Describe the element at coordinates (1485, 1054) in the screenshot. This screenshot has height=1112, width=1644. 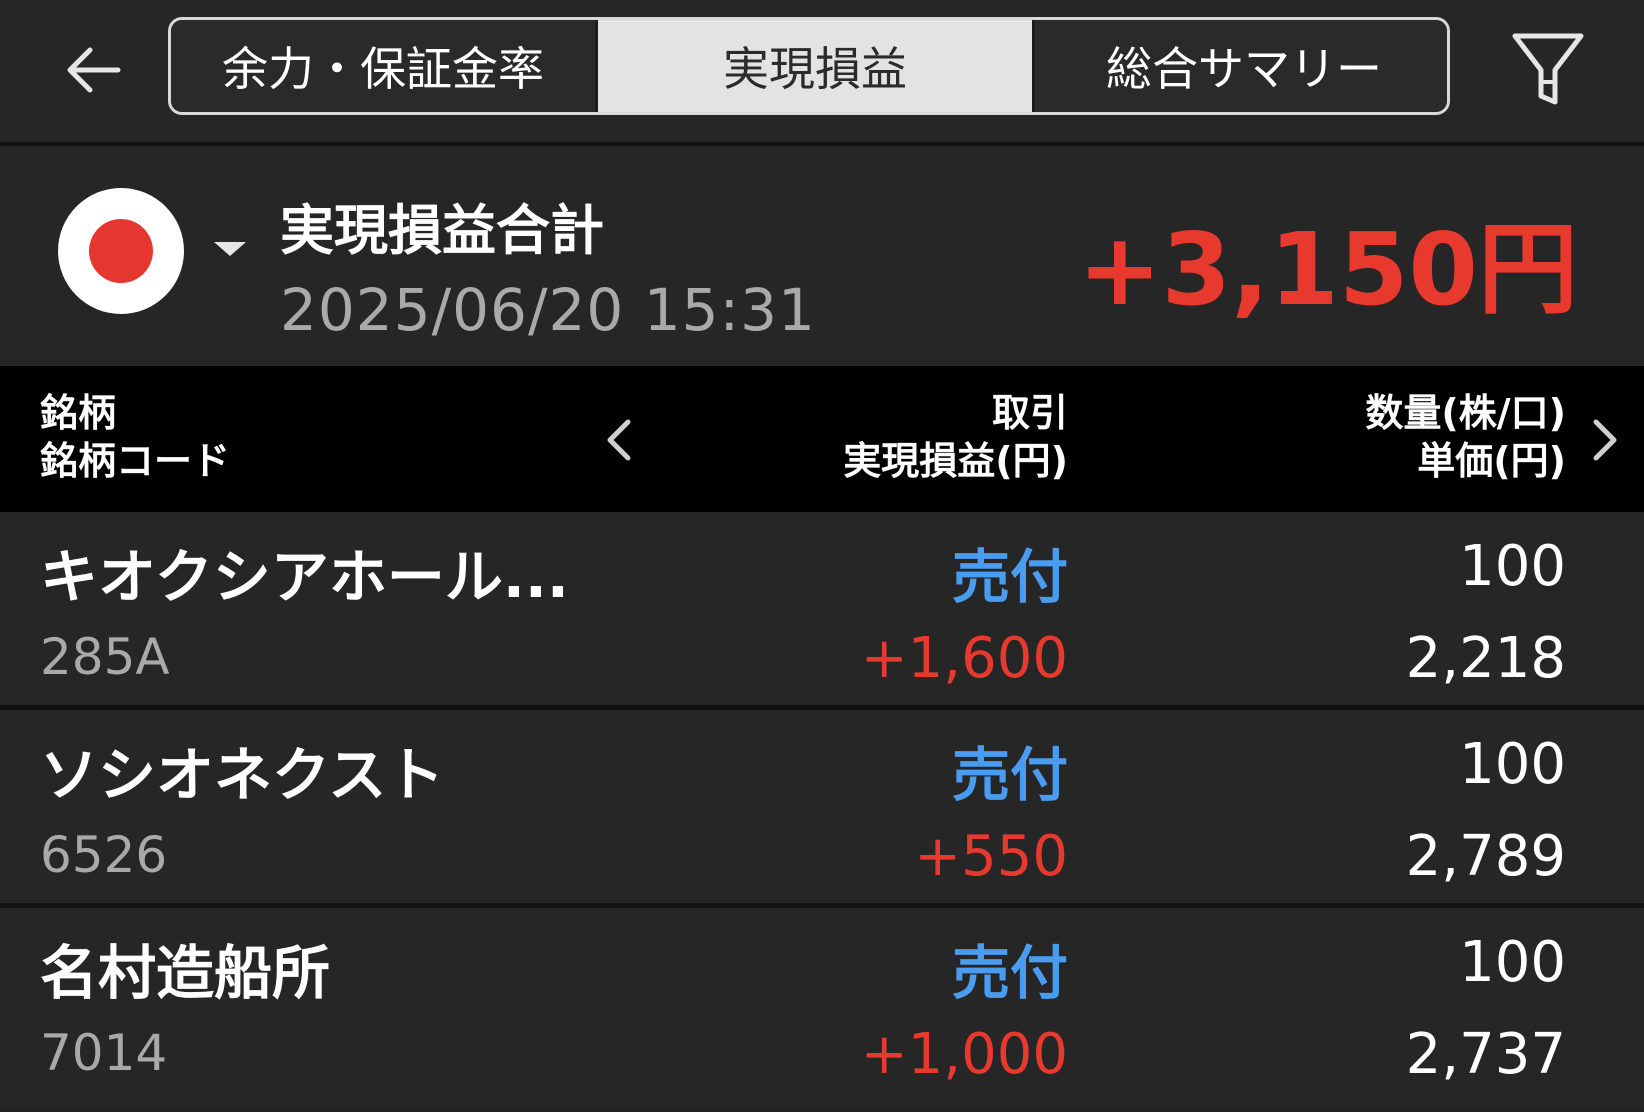
I see `unit-price: 2,737` at that location.